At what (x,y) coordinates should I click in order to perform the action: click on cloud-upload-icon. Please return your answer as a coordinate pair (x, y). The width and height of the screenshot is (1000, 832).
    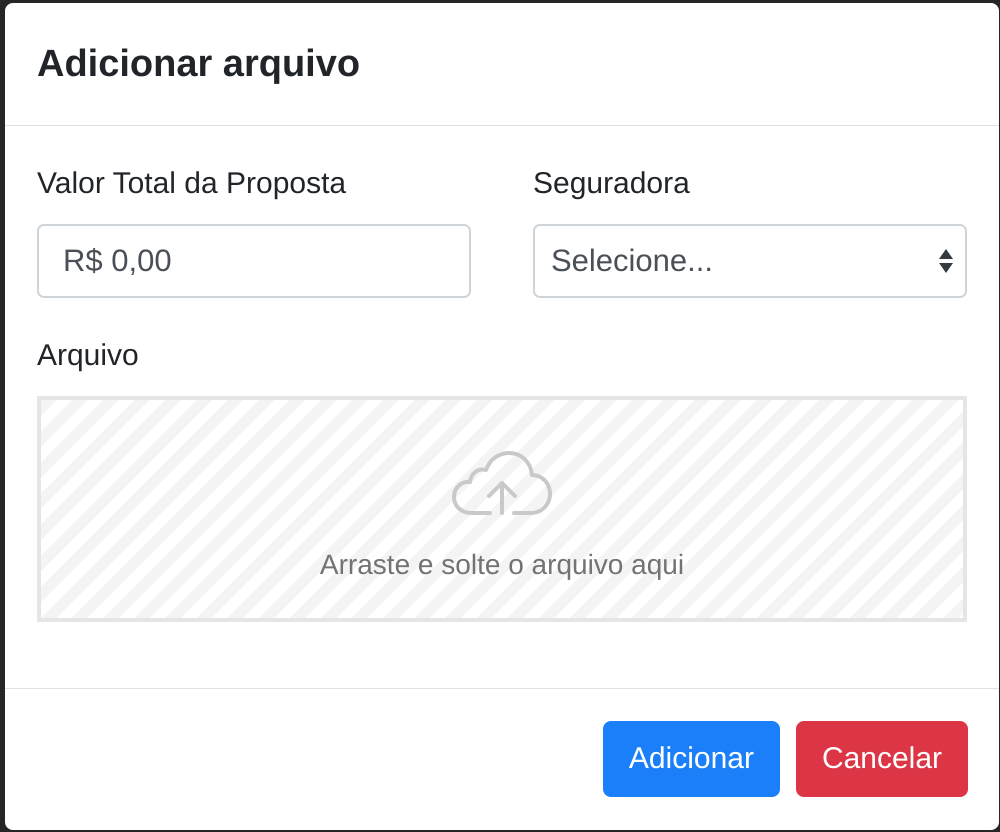
    Looking at the image, I should click on (502, 483).